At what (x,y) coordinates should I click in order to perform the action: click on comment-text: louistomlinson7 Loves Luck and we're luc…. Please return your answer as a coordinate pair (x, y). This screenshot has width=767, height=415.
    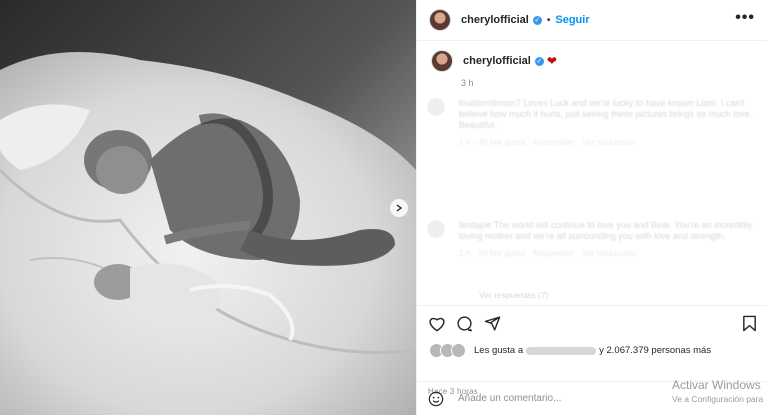
    Looking at the image, I should click on (606, 114).